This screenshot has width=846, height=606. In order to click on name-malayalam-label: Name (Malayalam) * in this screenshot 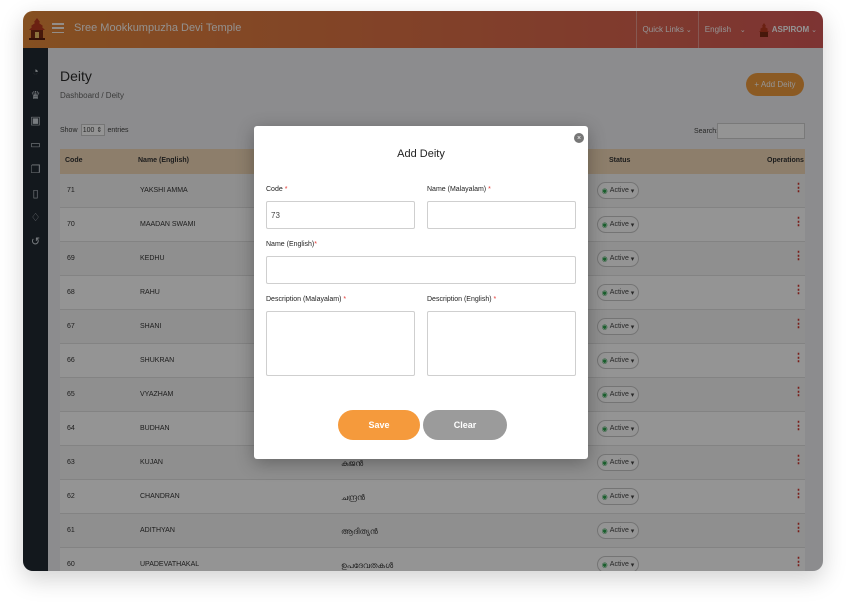, I will do `click(459, 189)`.